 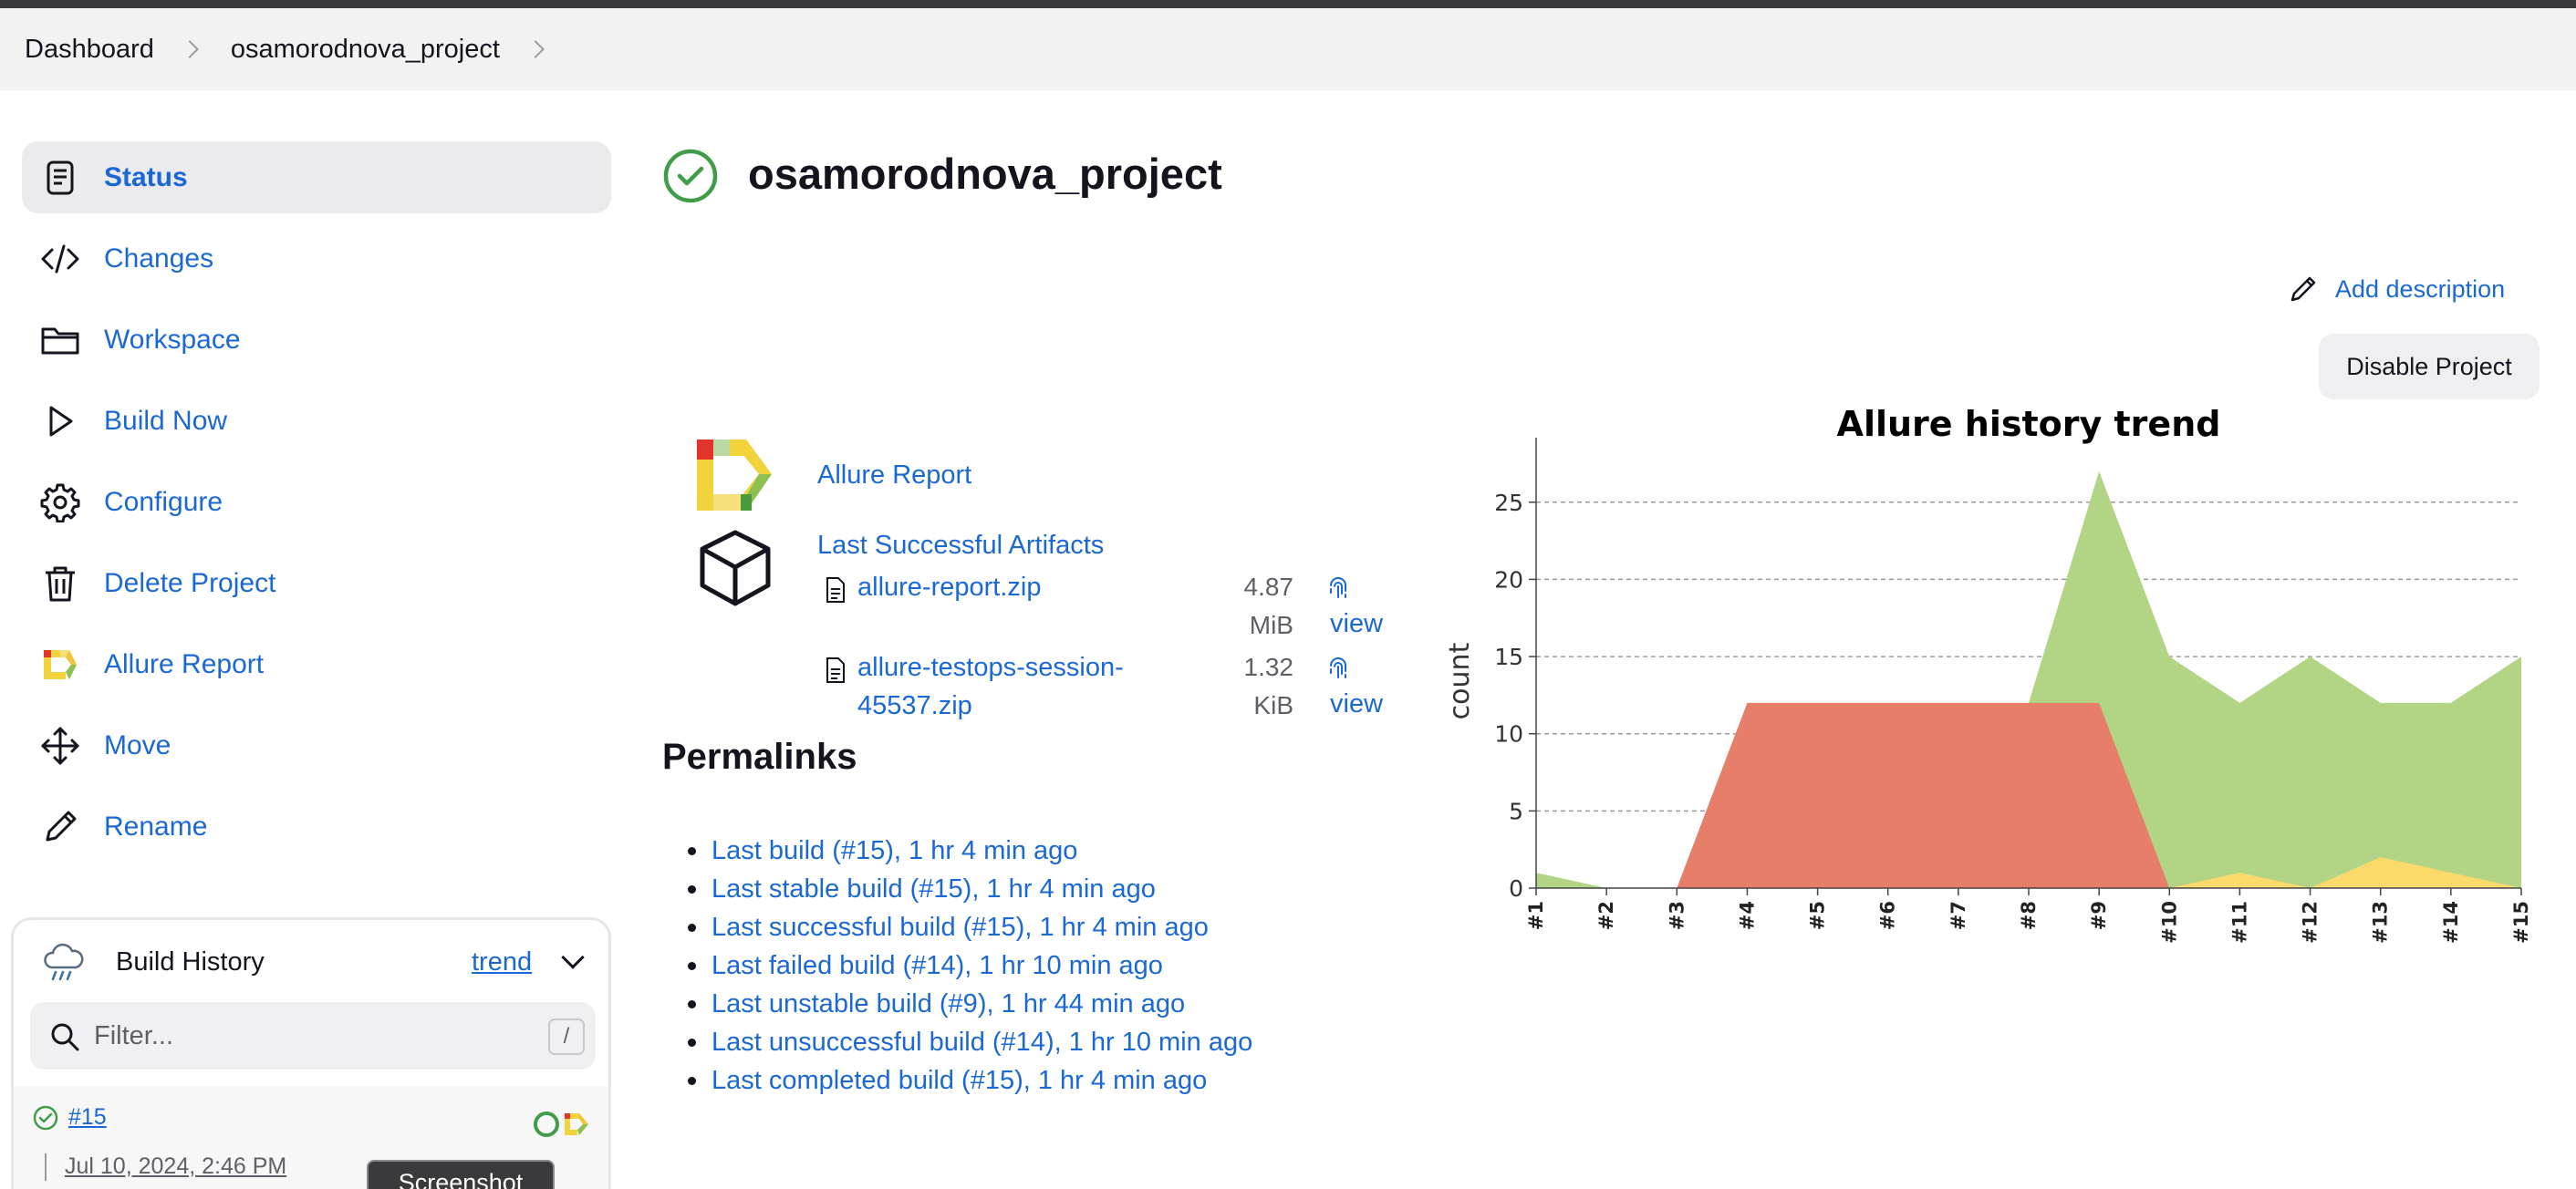 What do you see at coordinates (2239, 922) in the screenshot?
I see `x-tick-label: #11` at bounding box center [2239, 922].